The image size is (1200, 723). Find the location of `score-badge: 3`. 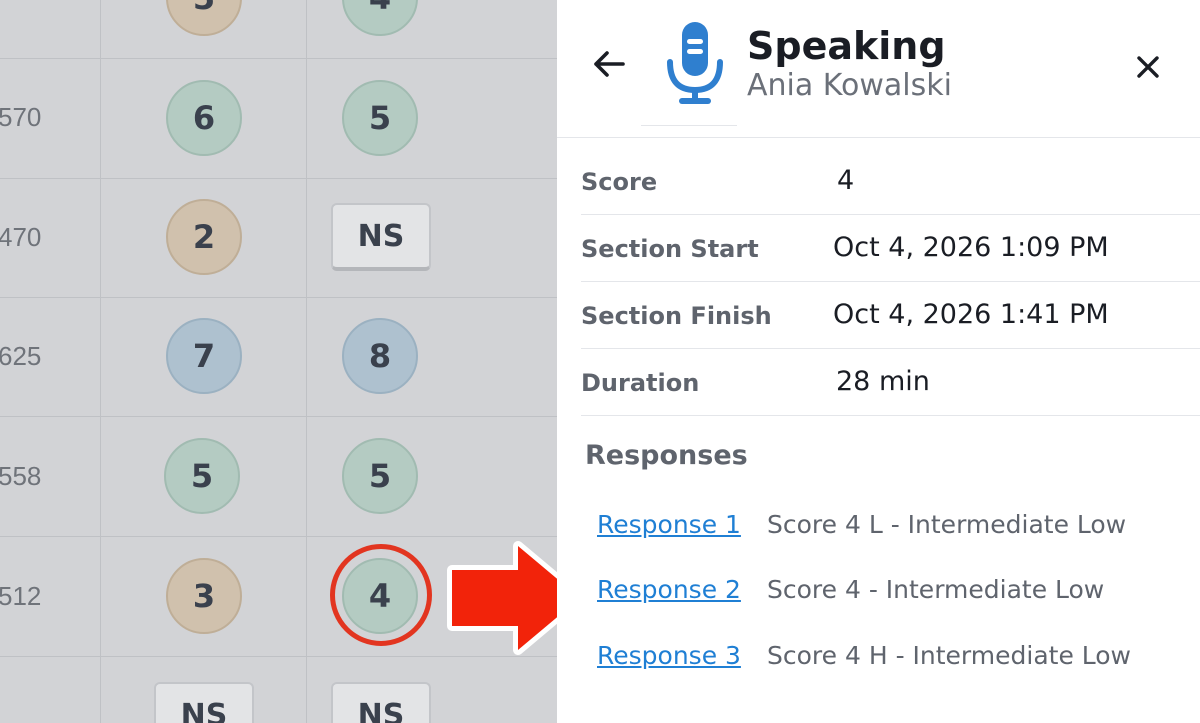

score-badge: 3 is located at coordinates (204, 596).